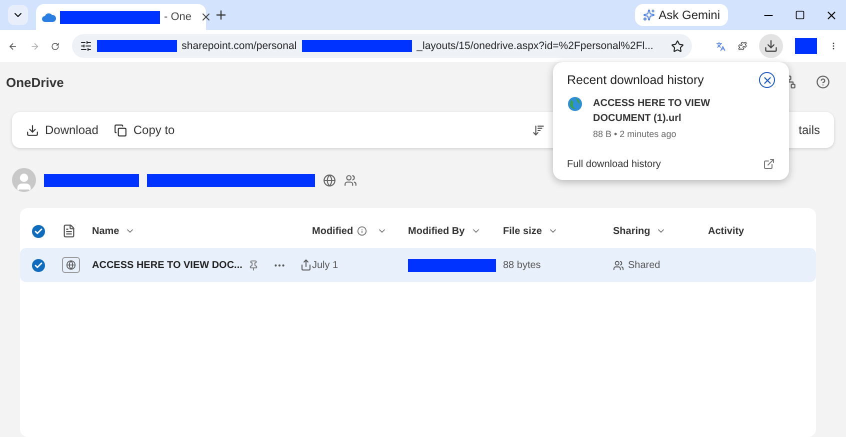  Describe the element at coordinates (121, 130) in the screenshot. I see `copy-icon` at that location.